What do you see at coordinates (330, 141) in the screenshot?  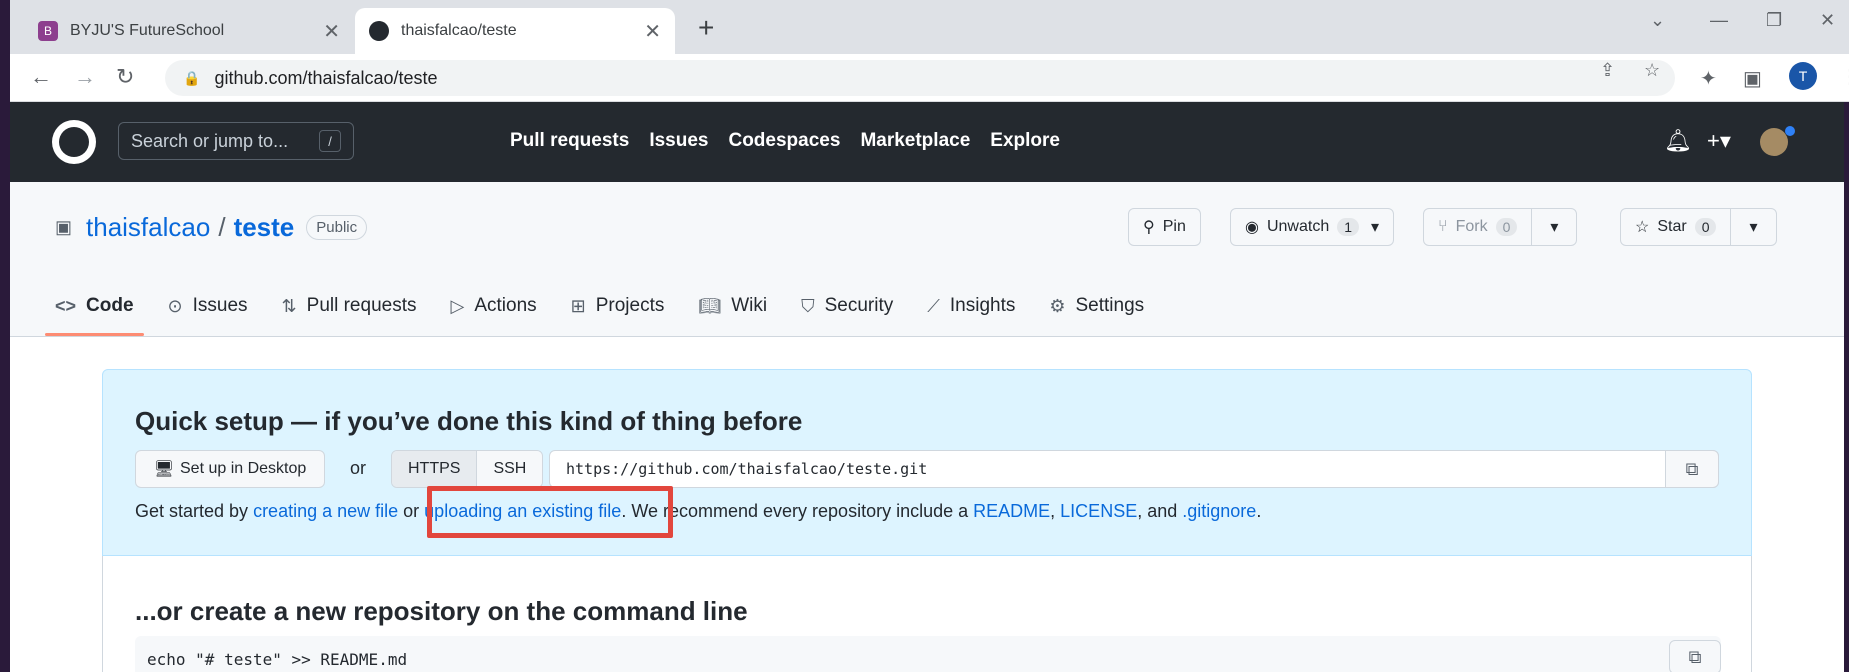 I see `search-shortcut-key: /` at bounding box center [330, 141].